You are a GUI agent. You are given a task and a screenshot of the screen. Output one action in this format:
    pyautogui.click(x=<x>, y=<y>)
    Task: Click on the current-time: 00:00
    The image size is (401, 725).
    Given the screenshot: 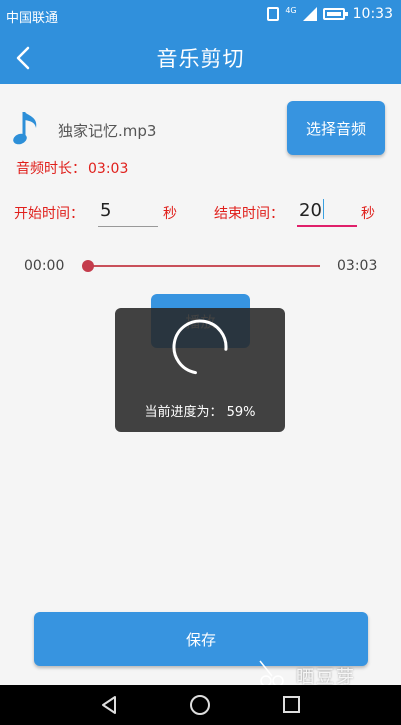 What is the action you would take?
    pyautogui.click(x=44, y=266)
    